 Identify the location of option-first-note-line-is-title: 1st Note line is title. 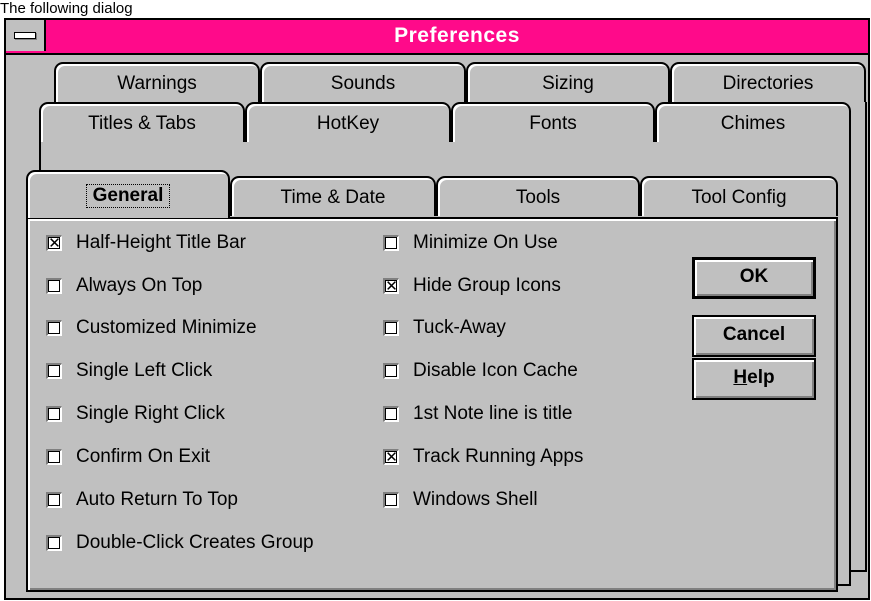
(477, 414).